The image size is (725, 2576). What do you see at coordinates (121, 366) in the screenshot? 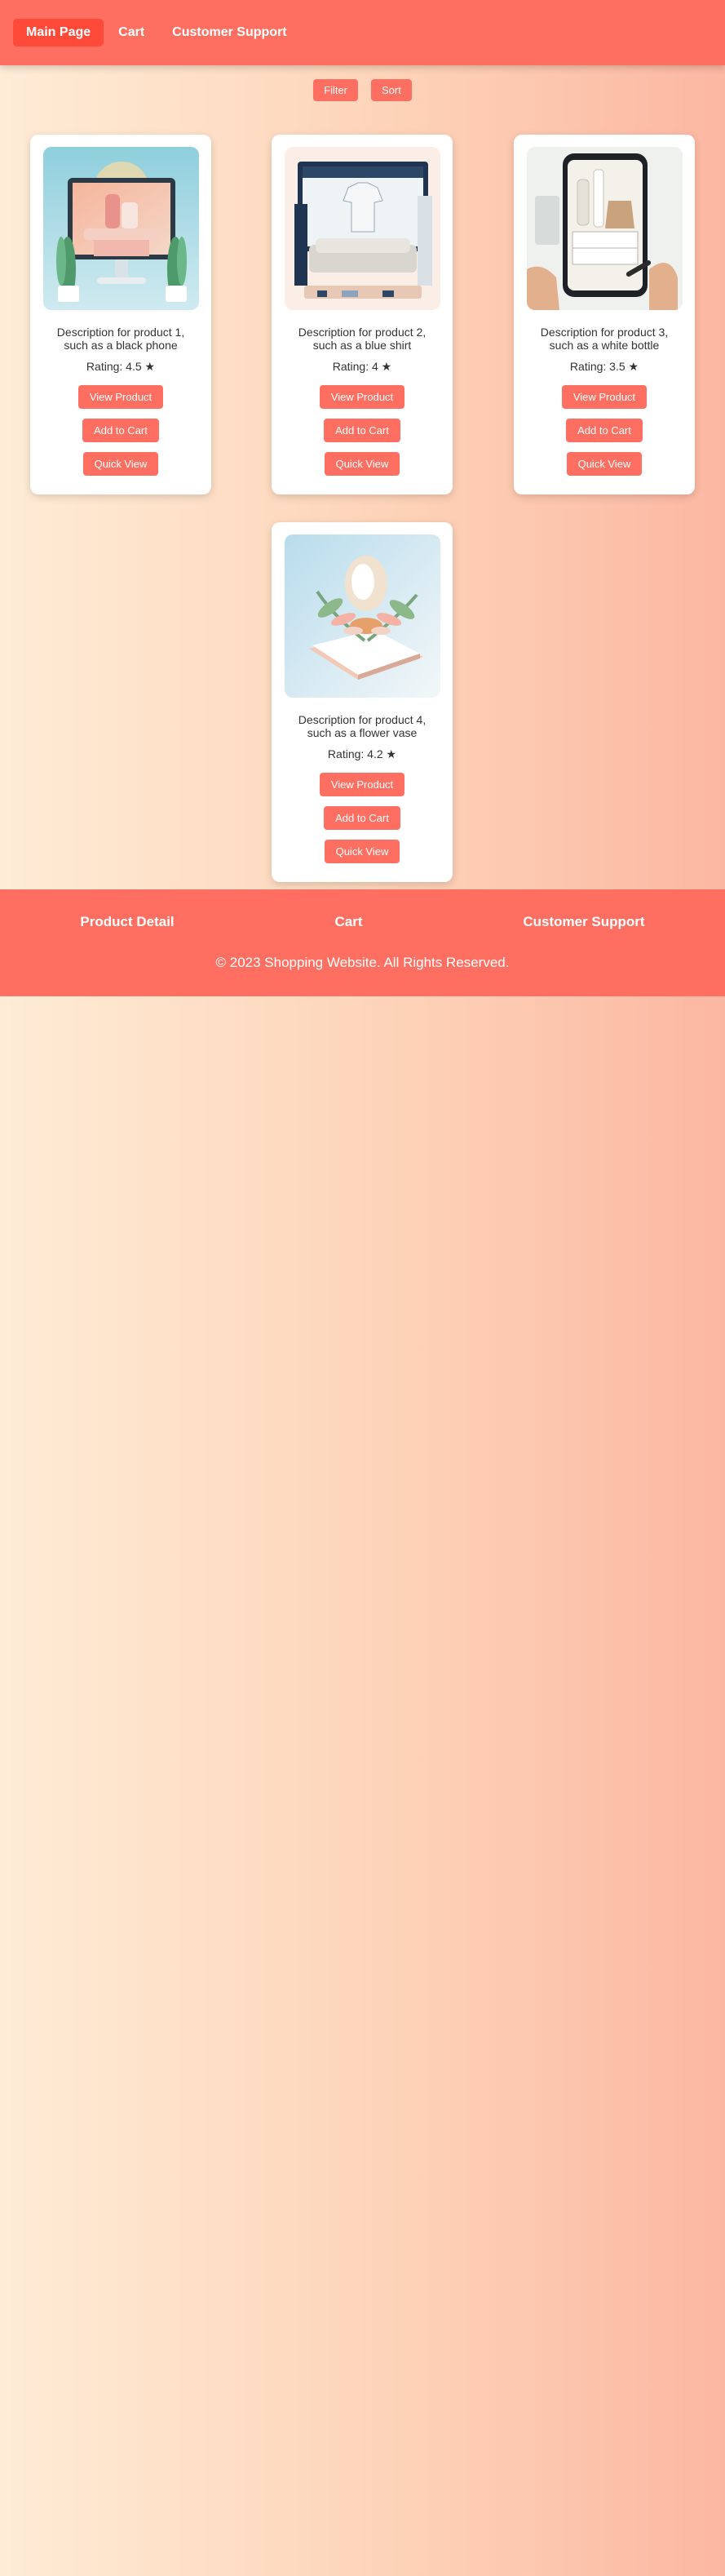
I see `product-rating: Rating: 4.5 ★` at bounding box center [121, 366].